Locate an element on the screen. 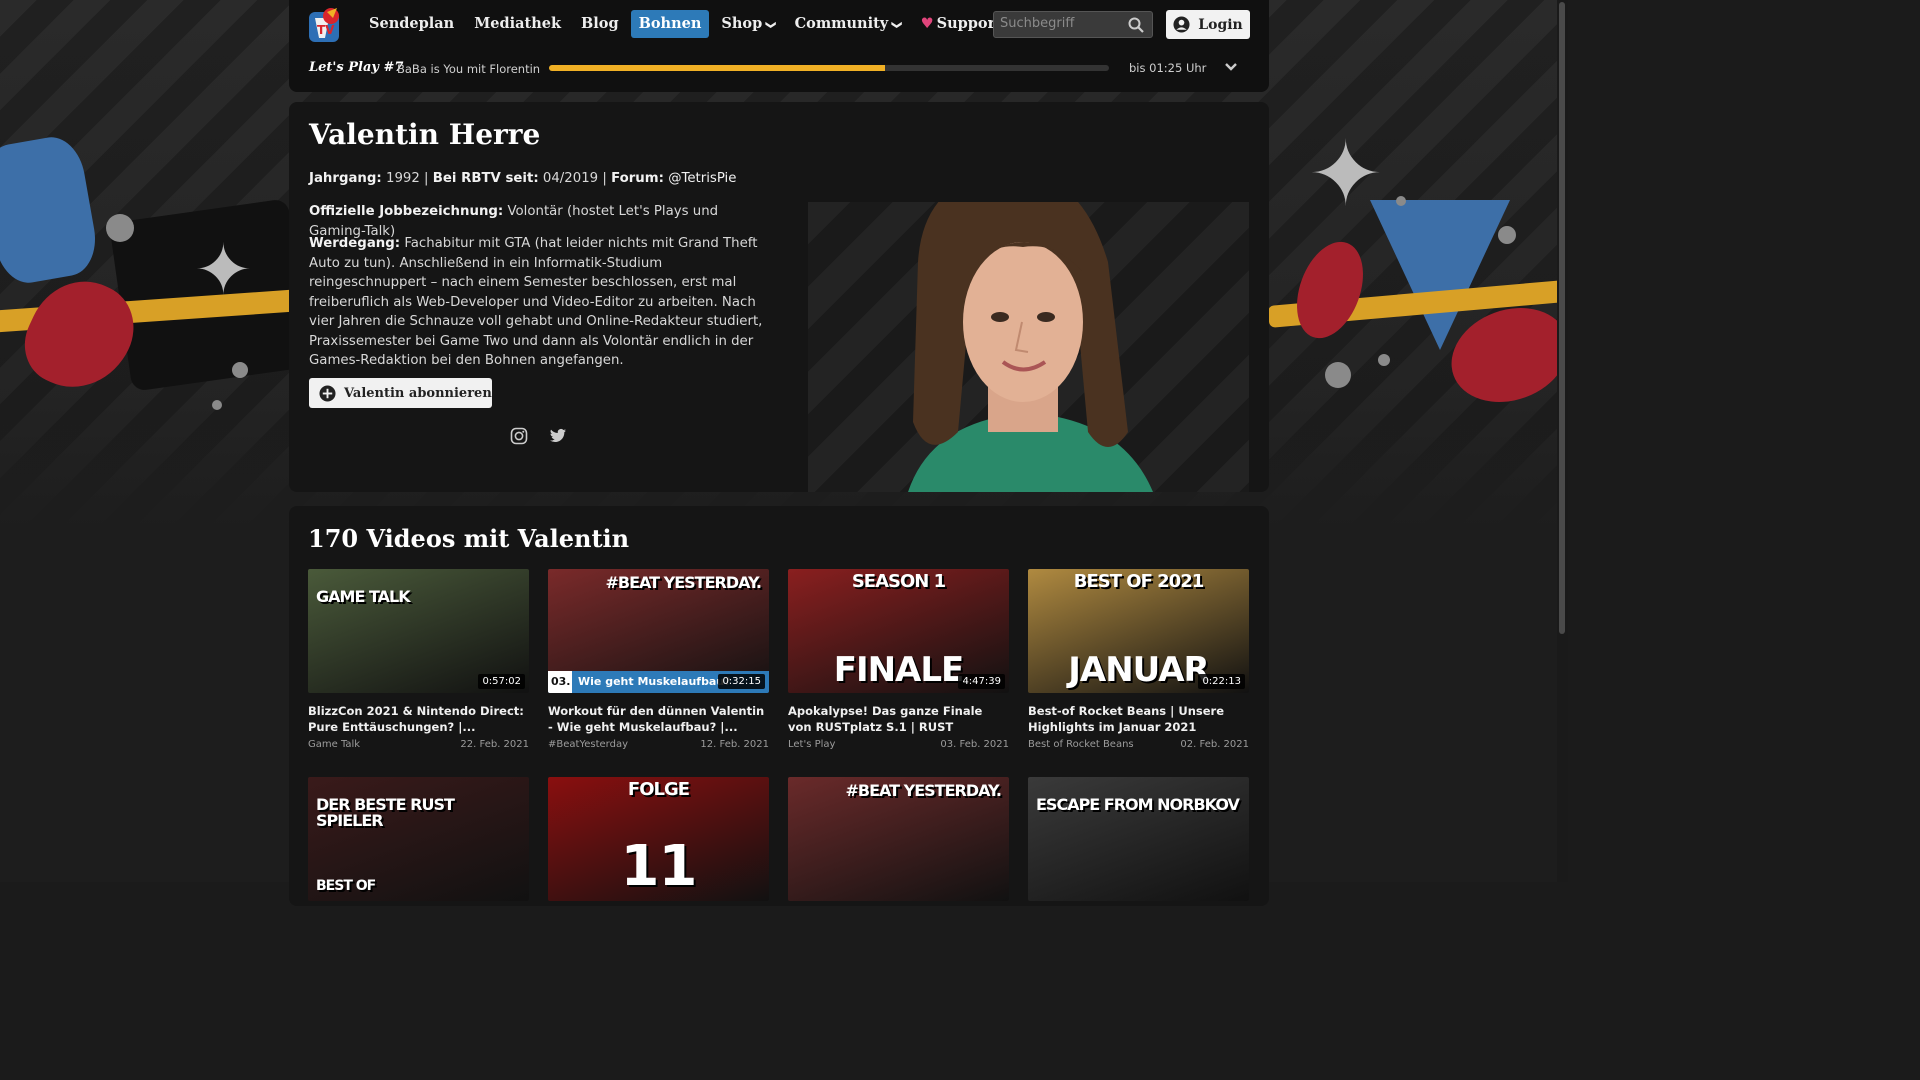 This screenshot has height=1080, width=1920. forum-label: Forum: is located at coordinates (637, 178).